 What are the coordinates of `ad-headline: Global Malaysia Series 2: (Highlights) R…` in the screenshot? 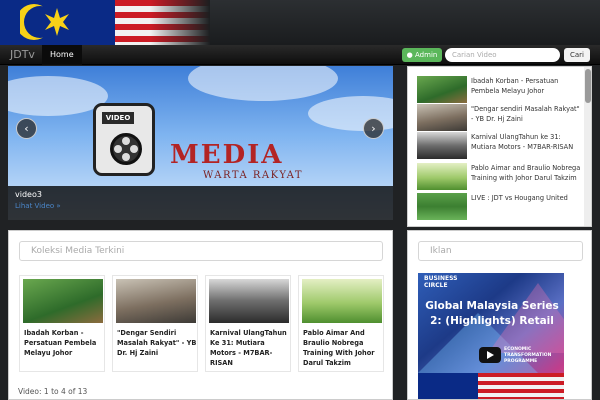 It's located at (492, 313).